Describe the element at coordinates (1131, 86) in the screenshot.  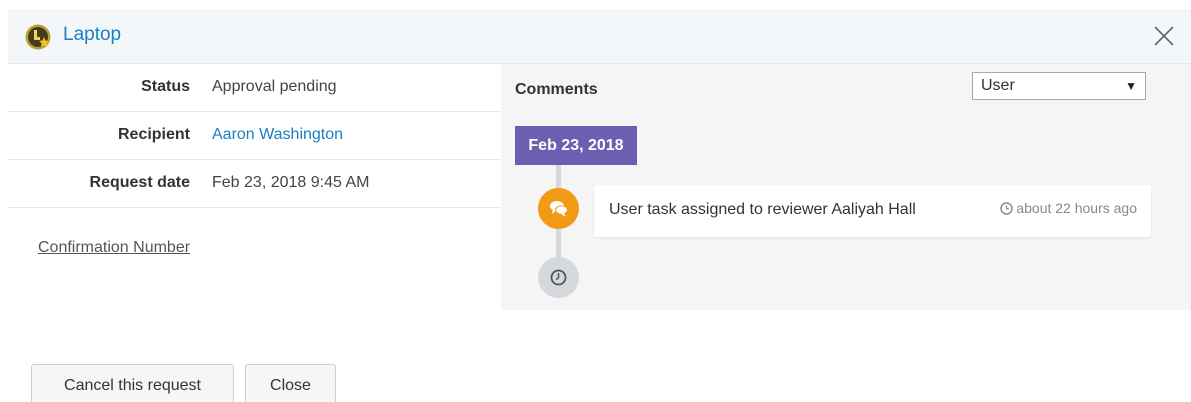
I see `chevron-down-icon: ▼` at that location.